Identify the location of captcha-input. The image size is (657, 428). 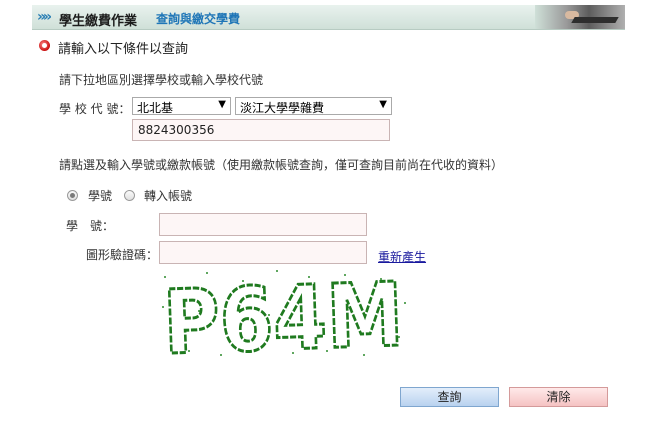
(263, 252).